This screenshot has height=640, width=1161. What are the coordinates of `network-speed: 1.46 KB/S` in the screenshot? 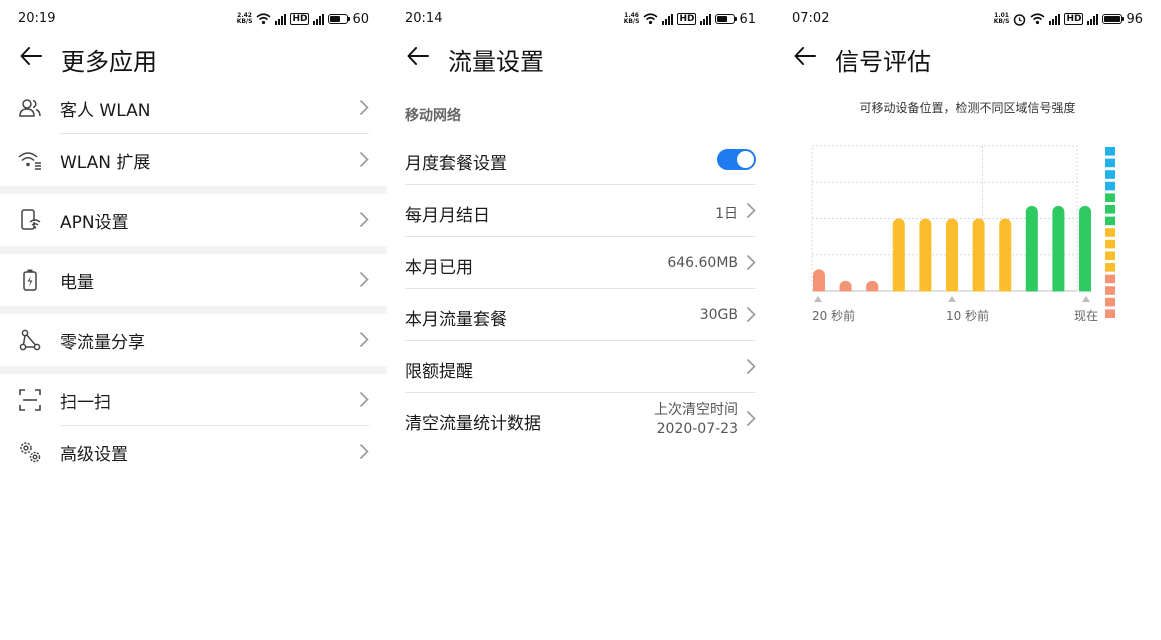 It's located at (632, 19).